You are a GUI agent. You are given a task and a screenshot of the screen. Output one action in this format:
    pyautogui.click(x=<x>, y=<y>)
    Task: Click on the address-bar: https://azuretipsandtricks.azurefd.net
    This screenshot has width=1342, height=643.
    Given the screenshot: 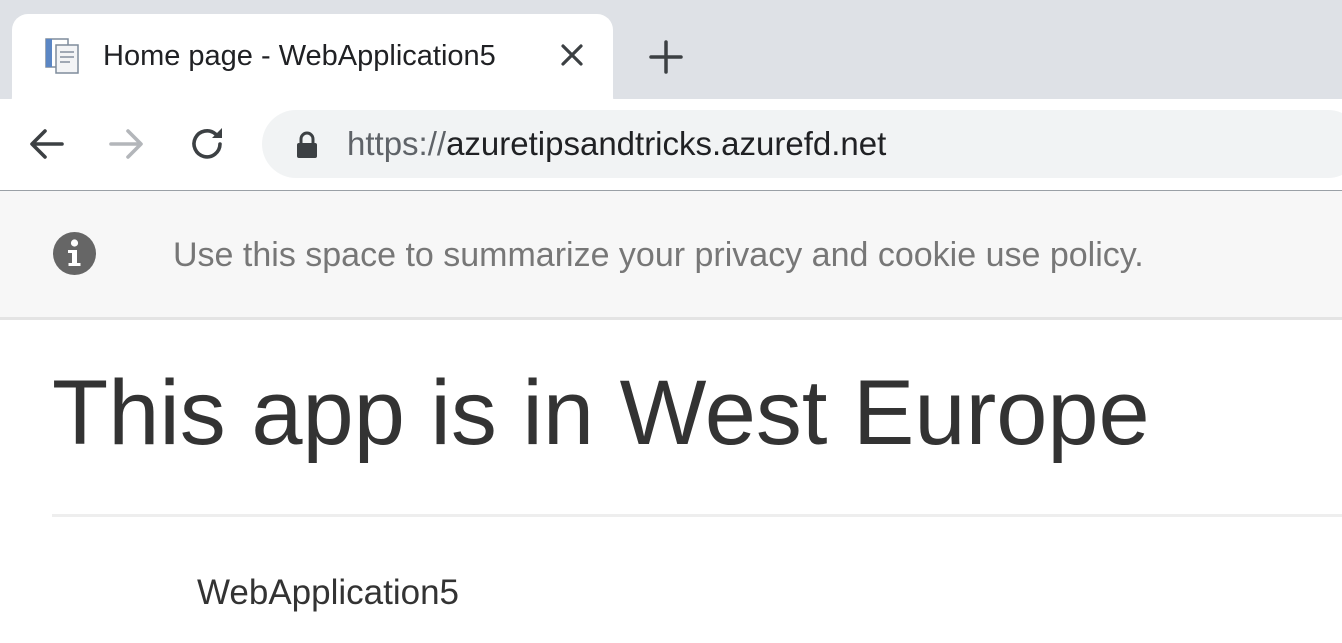 What is the action you would take?
    pyautogui.click(x=802, y=144)
    